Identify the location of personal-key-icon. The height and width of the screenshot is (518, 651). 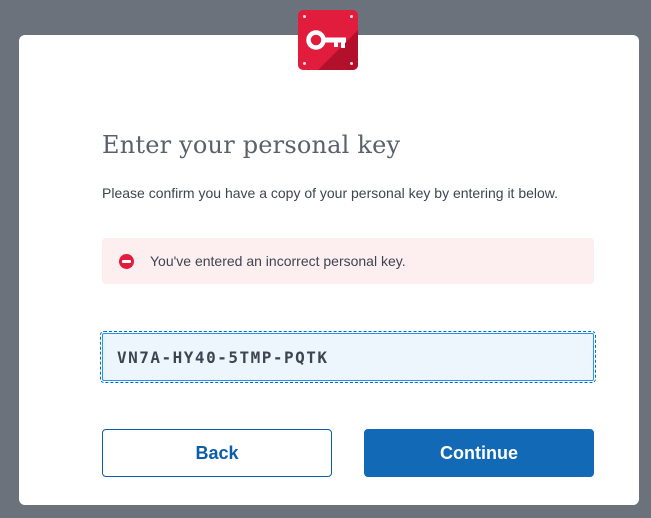
(328, 40).